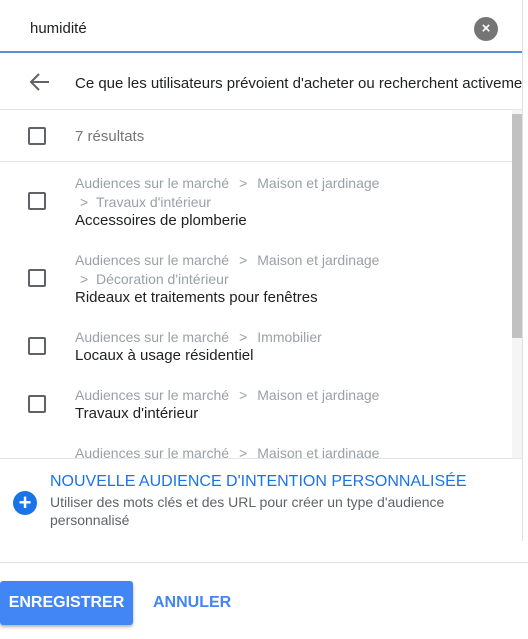 This screenshot has height=639, width=528. Describe the element at coordinates (162, 279) in the screenshot. I see `path-segment: Décoration d'intérieur` at that location.